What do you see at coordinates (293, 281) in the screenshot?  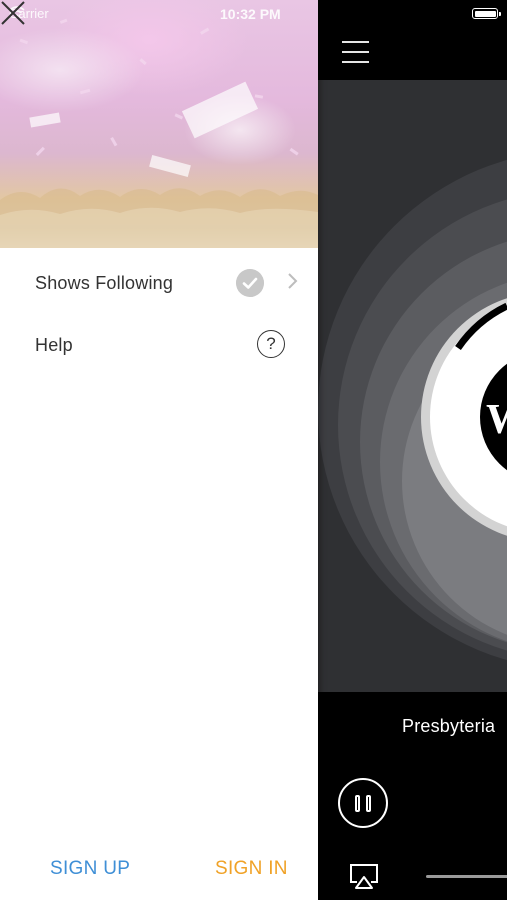 I see `chevron-right-icon` at bounding box center [293, 281].